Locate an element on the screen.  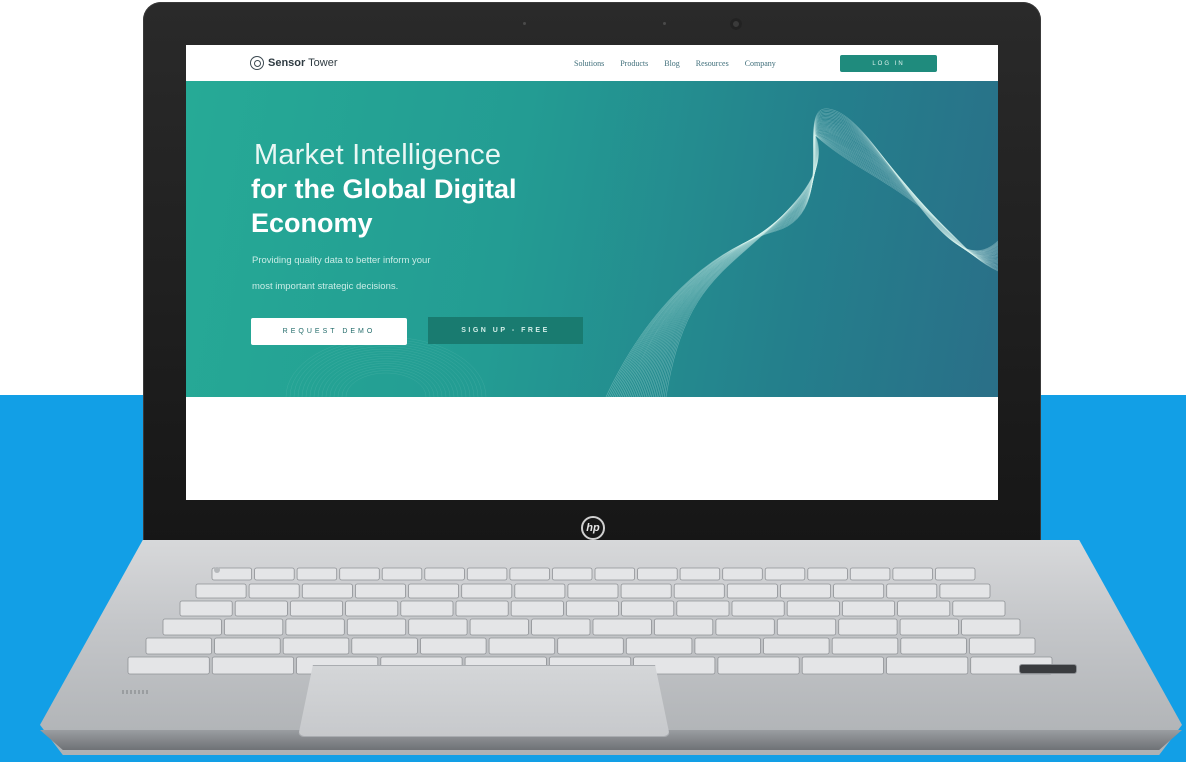
fingerprint-reader-icon is located at coordinates (1048, 669).